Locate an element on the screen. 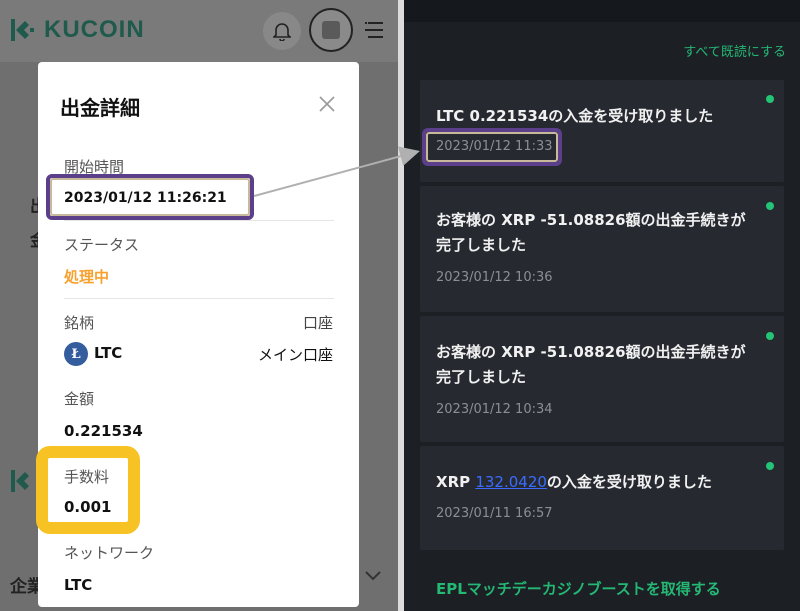  kucoin-logo-text: KUCOIN is located at coordinates (94, 29).